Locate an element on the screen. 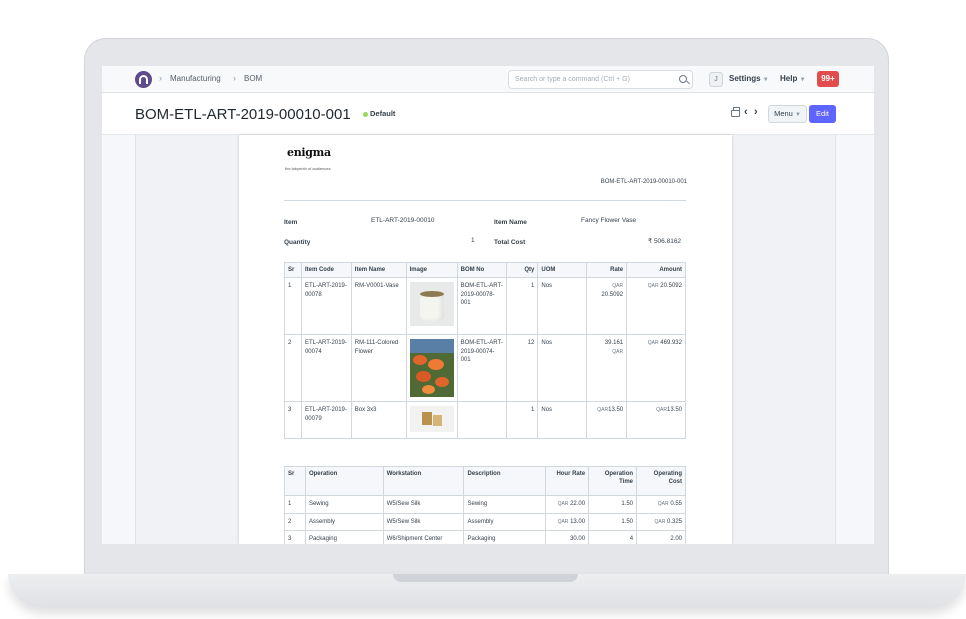 Image resolution: width=966 pixels, height=619 pixels. avatar: J is located at coordinates (716, 79).